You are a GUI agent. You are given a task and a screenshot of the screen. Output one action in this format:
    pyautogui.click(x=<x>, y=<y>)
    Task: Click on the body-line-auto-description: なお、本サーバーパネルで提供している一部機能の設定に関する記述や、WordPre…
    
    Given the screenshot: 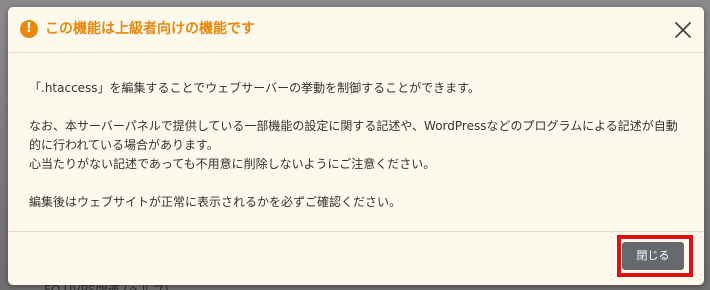 What is the action you would take?
    pyautogui.click(x=353, y=126)
    